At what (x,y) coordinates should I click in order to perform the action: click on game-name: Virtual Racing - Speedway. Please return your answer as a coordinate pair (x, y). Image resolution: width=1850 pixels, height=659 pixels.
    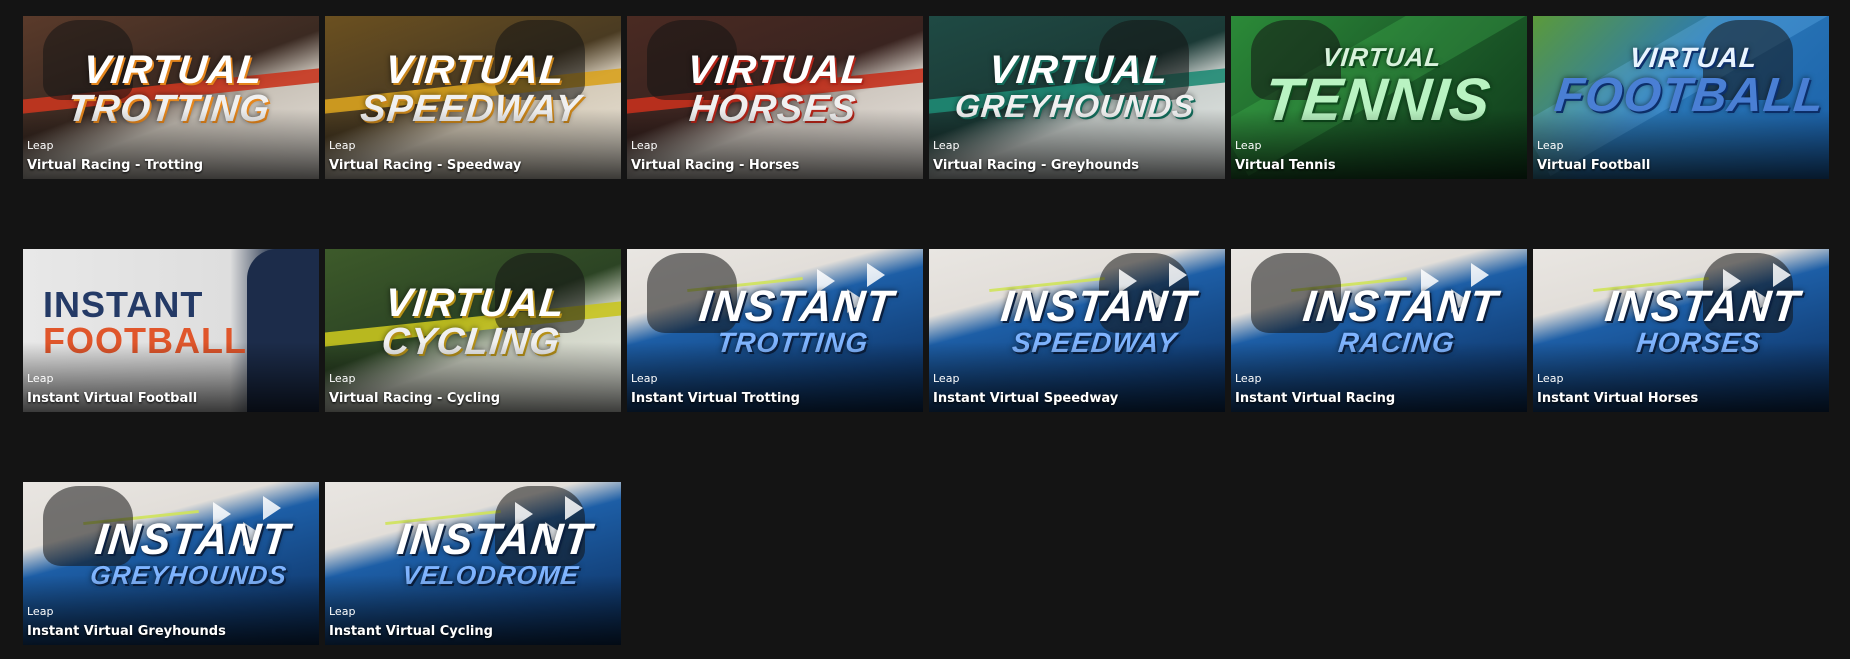
    Looking at the image, I should click on (425, 165).